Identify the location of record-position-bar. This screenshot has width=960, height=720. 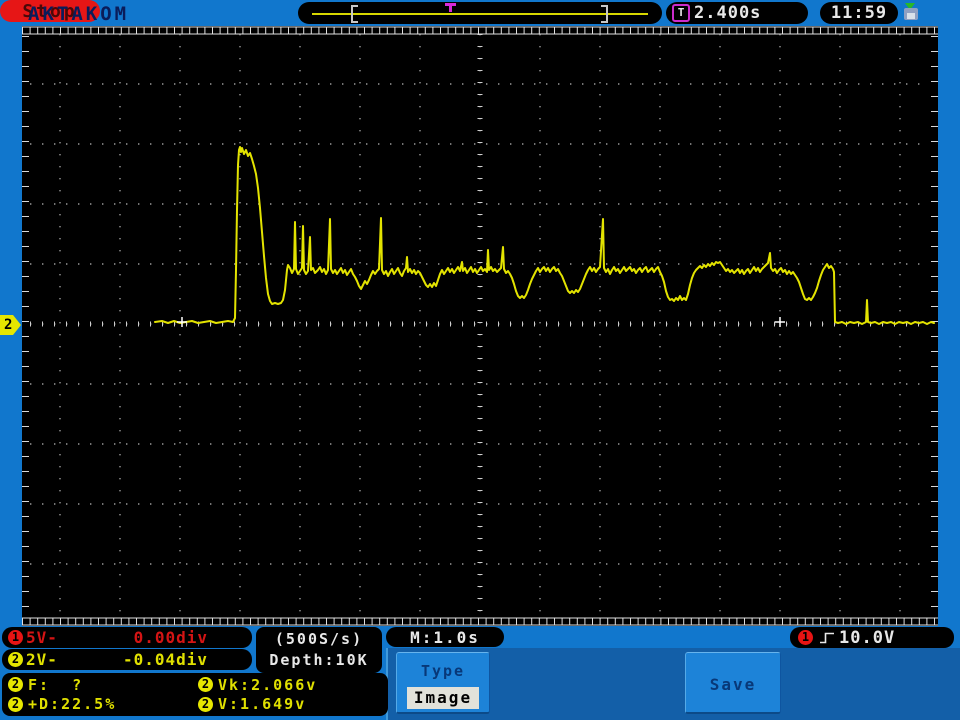
(480, 13).